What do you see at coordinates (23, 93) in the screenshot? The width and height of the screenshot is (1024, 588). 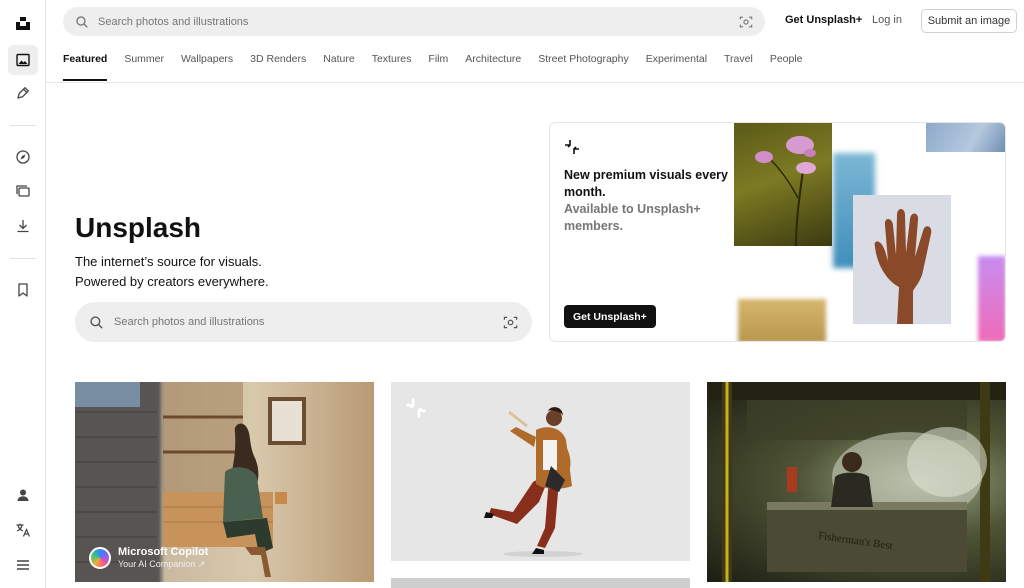 I see `illustrations-pen-icon` at bounding box center [23, 93].